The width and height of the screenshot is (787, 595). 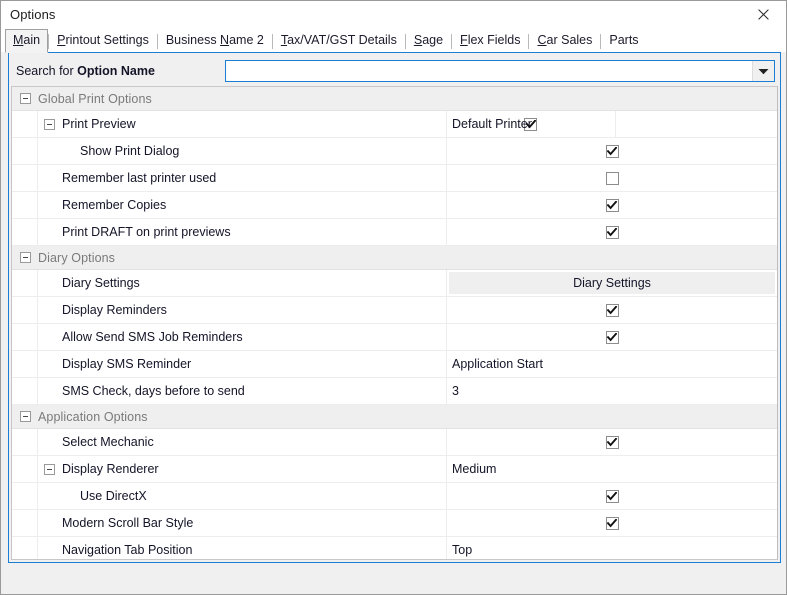 I want to click on option-extra-cell, so click(x=696, y=124).